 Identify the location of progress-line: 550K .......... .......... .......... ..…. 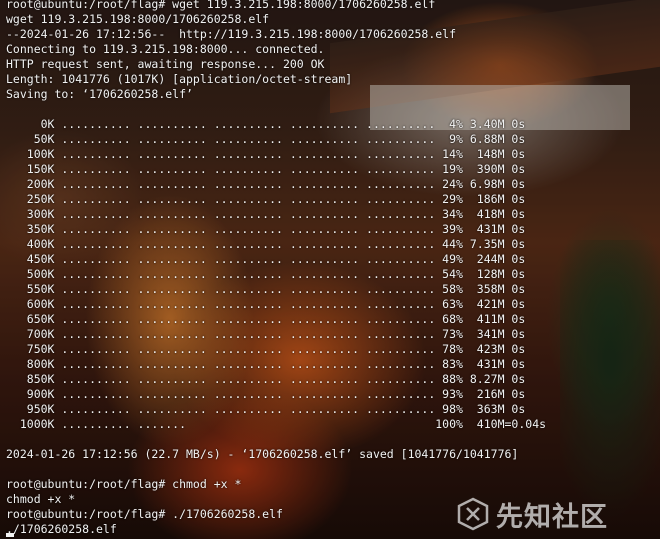
(266, 289).